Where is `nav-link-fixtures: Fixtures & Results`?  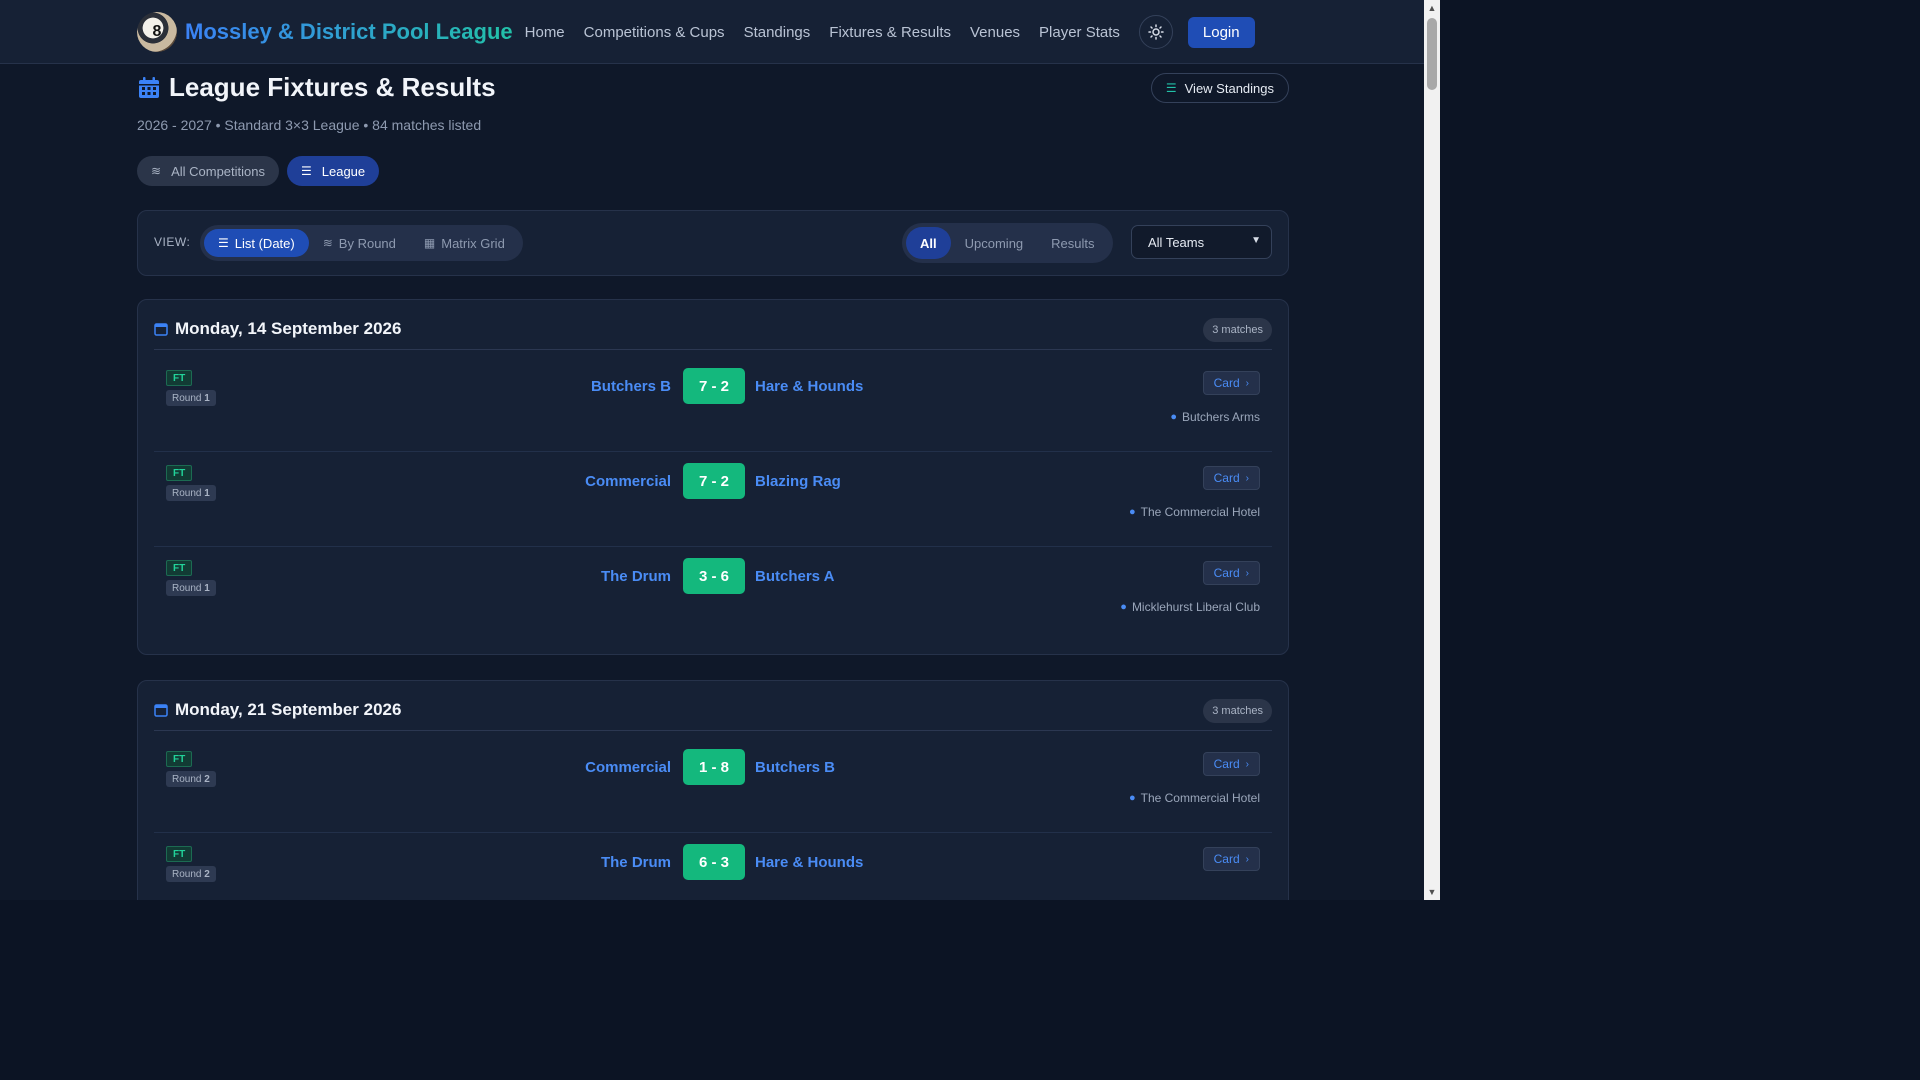 nav-link-fixtures: Fixtures & Results is located at coordinates (890, 32).